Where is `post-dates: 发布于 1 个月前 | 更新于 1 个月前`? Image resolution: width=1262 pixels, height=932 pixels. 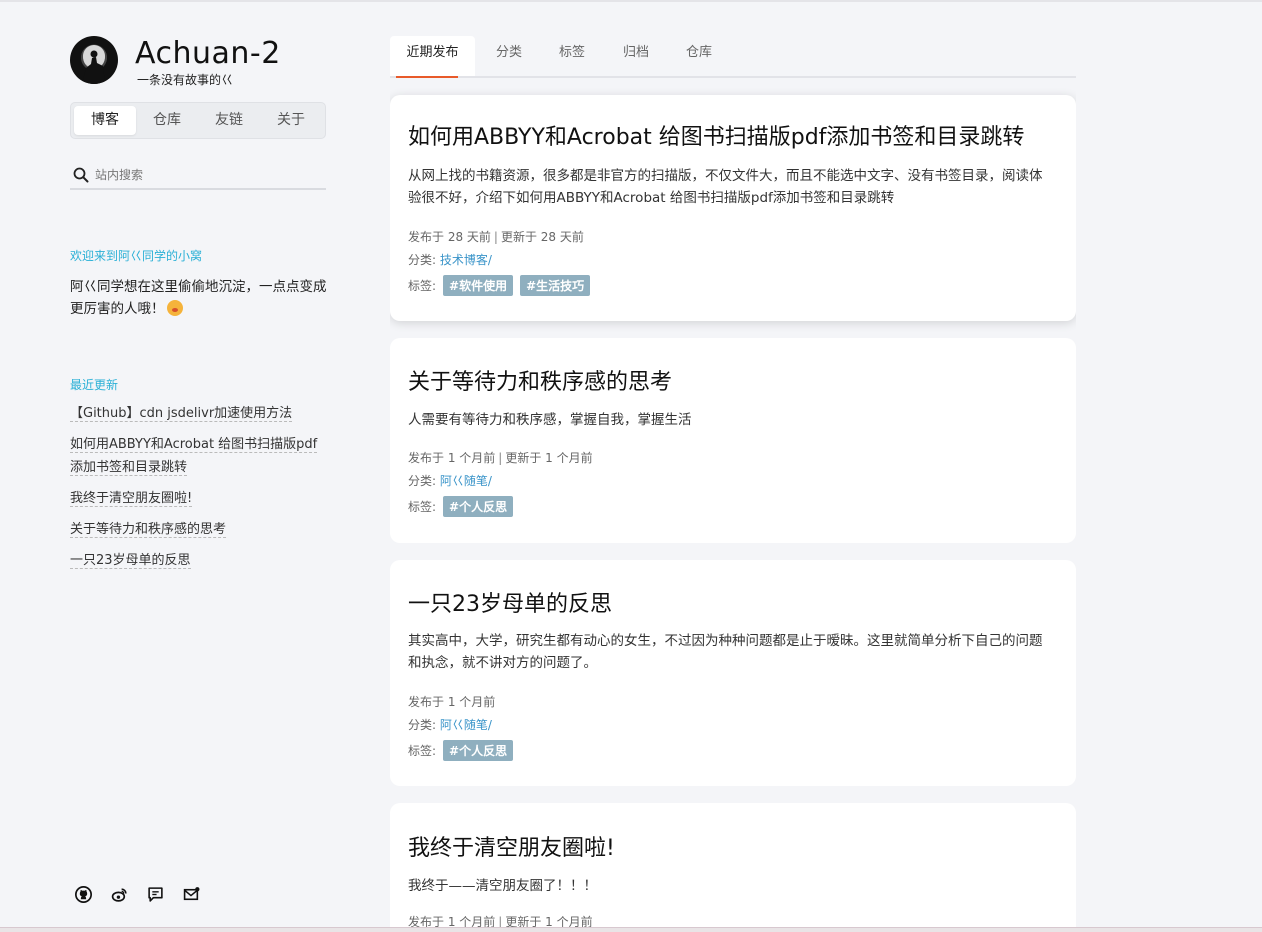 post-dates: 发布于 1 个月前 | 更新于 1 个月前 is located at coordinates (500, 457).